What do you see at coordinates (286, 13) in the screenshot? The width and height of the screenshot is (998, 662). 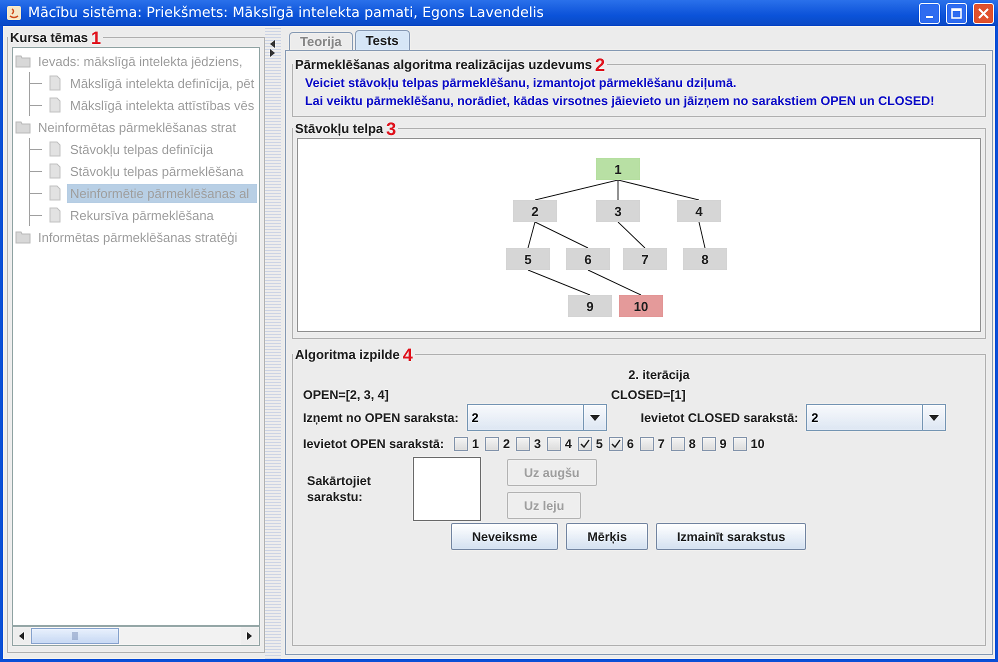 I see `window-title: Mācību sistēma: Priekšmets: Mākslīgā intelekta pamati, Egons Lavendelis` at bounding box center [286, 13].